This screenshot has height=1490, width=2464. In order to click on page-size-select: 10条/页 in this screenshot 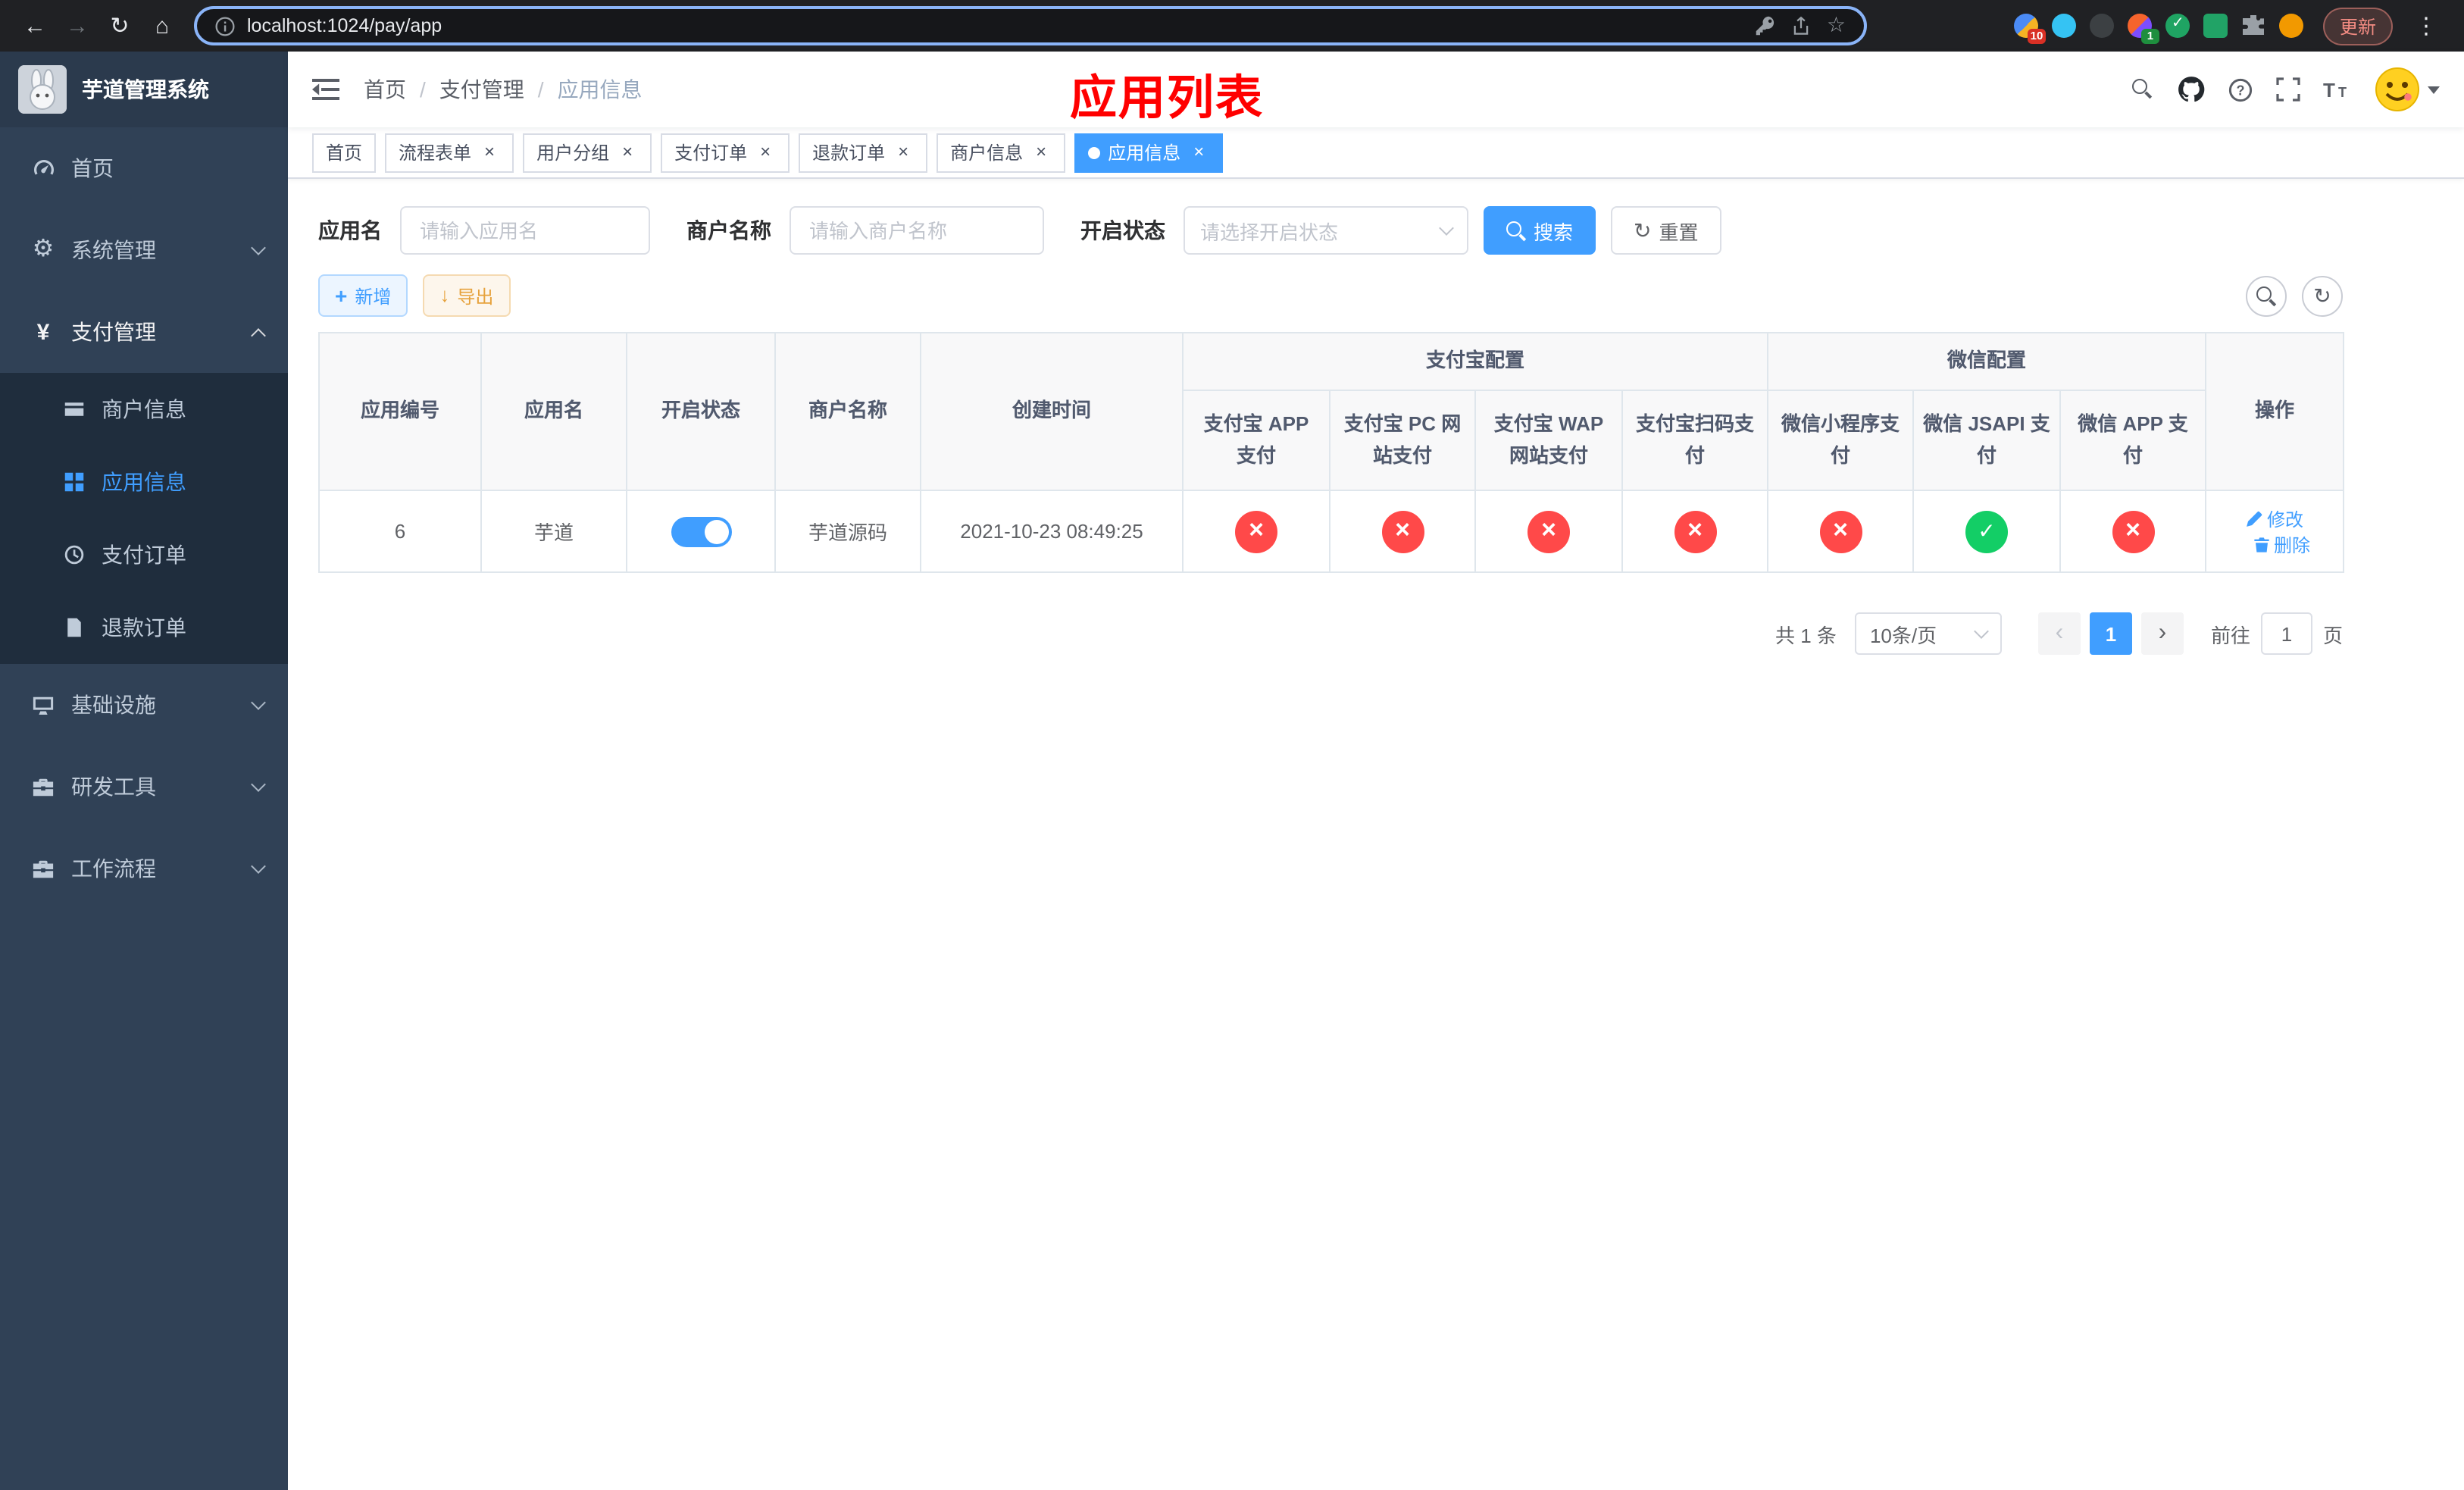, I will do `click(1928, 633)`.